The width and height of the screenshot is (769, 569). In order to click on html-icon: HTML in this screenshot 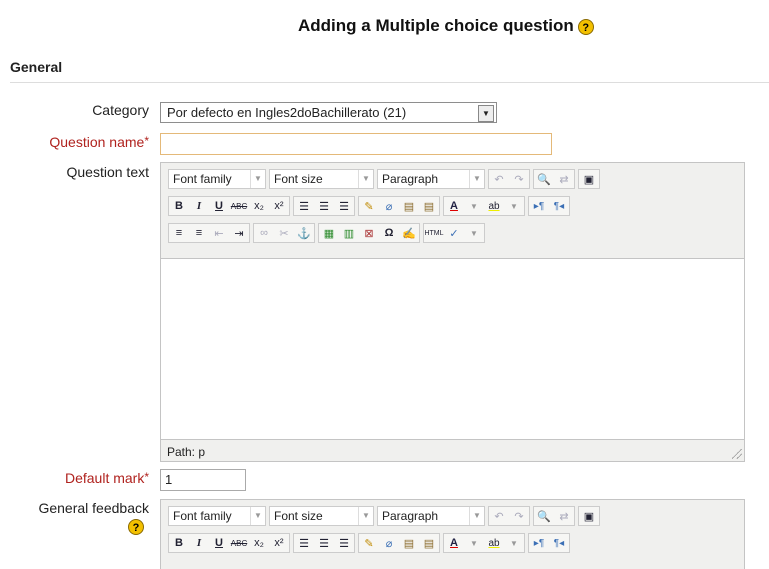, I will do `click(434, 233)`.